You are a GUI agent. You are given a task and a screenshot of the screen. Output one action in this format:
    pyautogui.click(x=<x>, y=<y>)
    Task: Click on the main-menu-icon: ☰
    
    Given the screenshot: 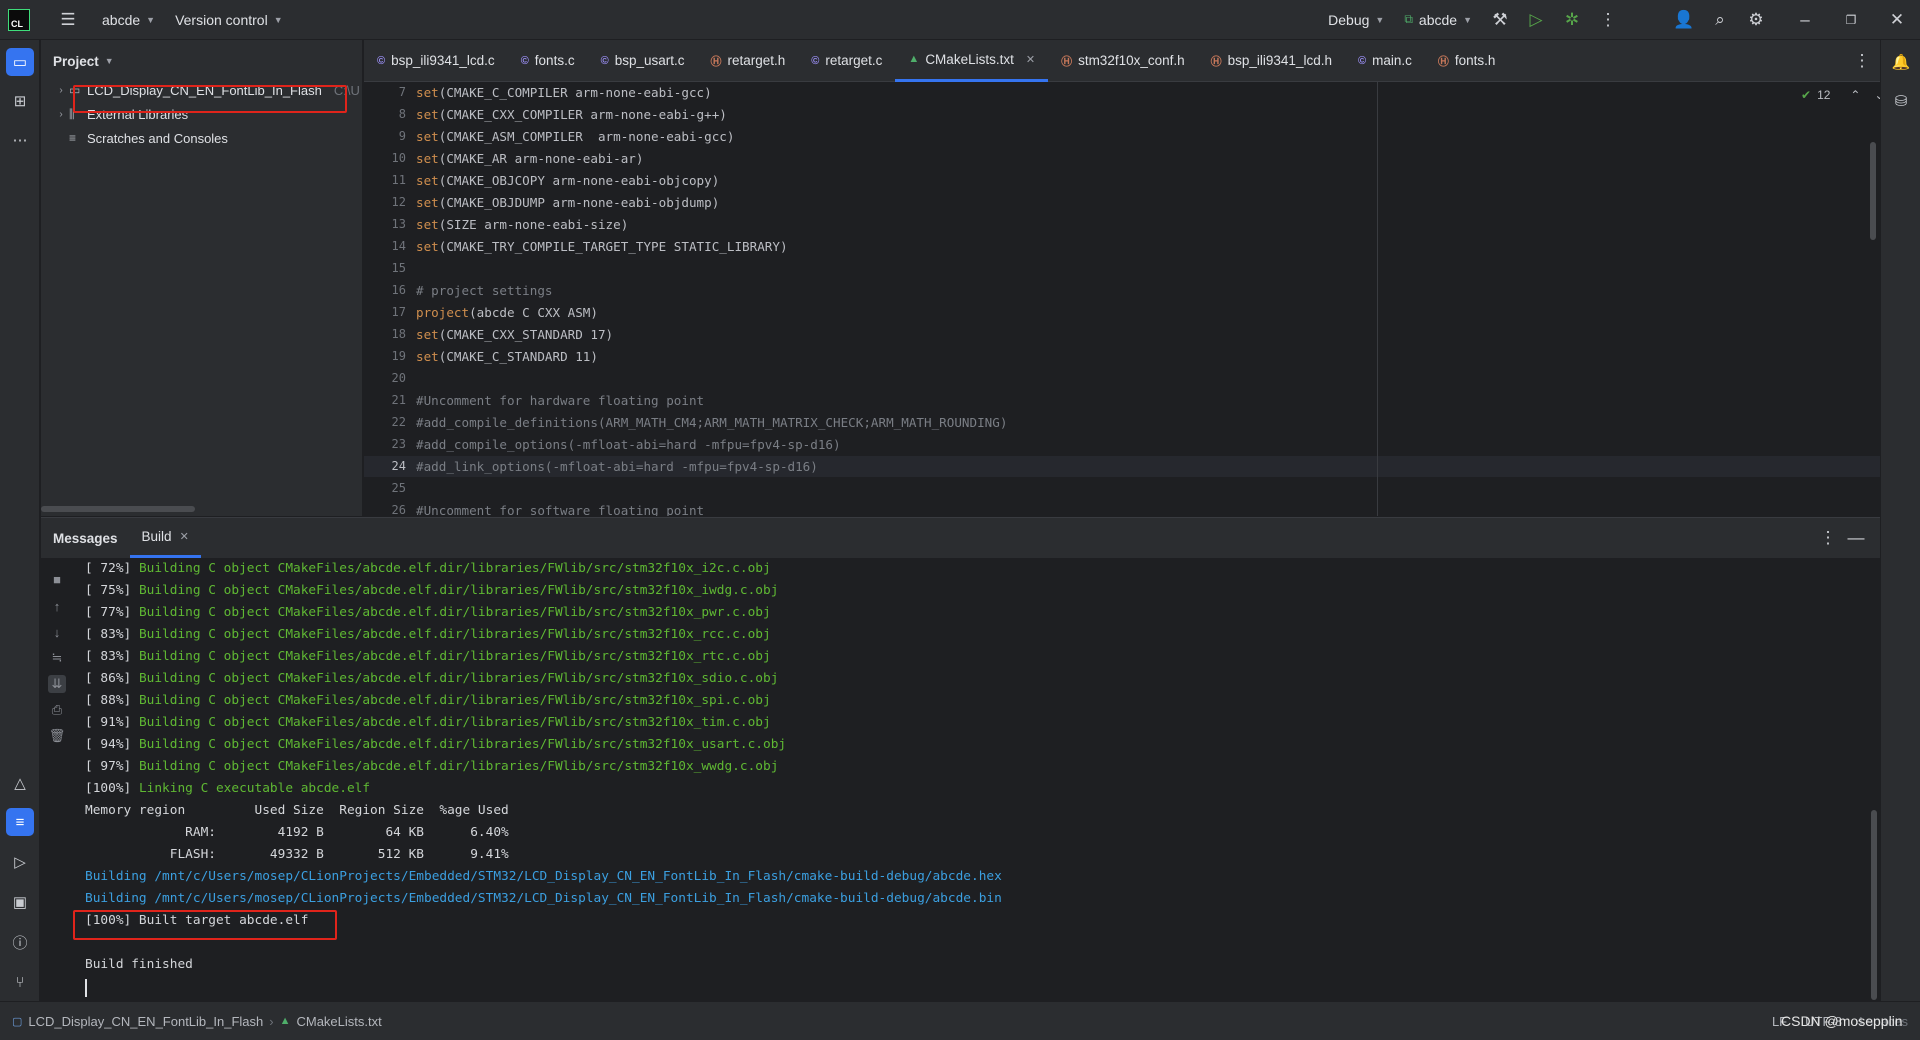 What is the action you would take?
    pyautogui.click(x=68, y=20)
    